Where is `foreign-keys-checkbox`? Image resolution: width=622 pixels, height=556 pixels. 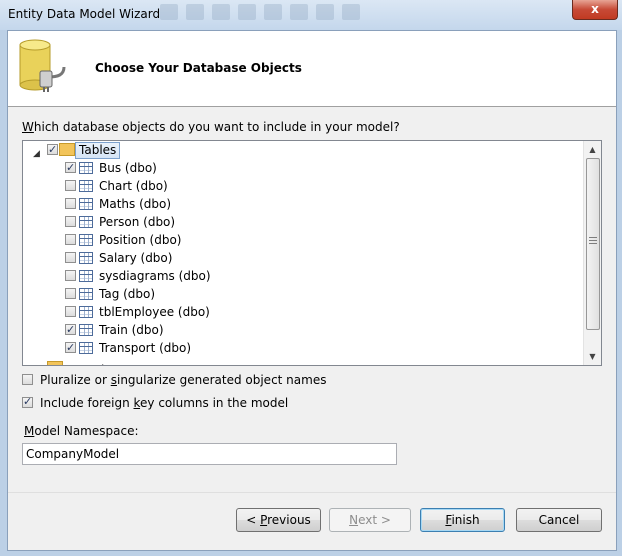
foreign-keys-checkbox is located at coordinates (27, 402).